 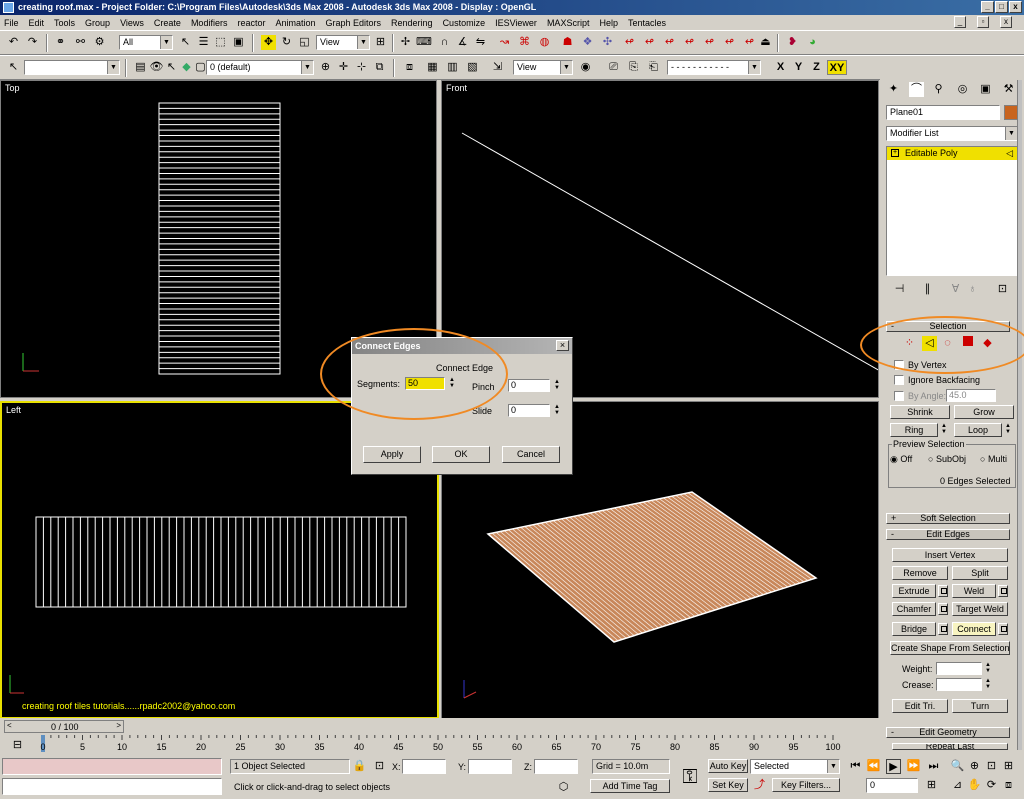 I want to click on cancel-button: Cancel, so click(x=531, y=454).